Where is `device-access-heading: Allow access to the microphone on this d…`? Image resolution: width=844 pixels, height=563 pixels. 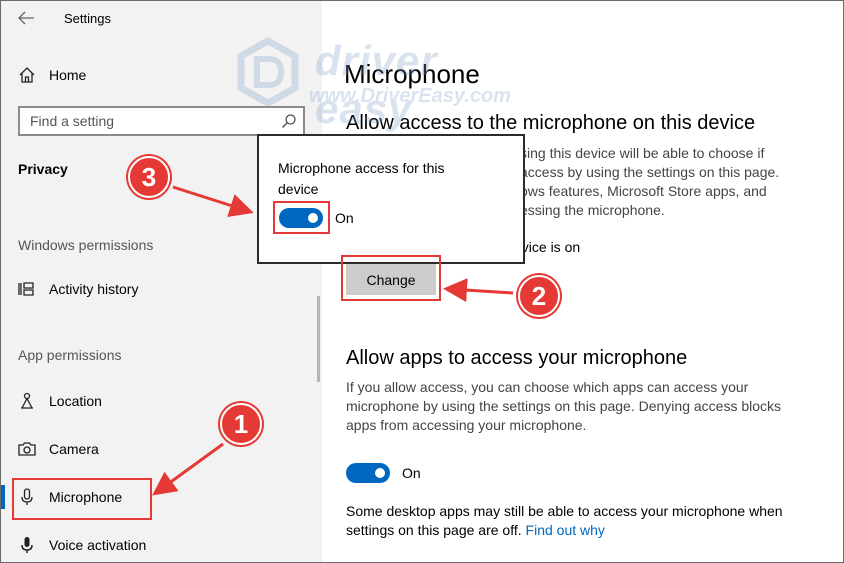
device-access-heading: Allow access to the microphone on this d… is located at coordinates (551, 123).